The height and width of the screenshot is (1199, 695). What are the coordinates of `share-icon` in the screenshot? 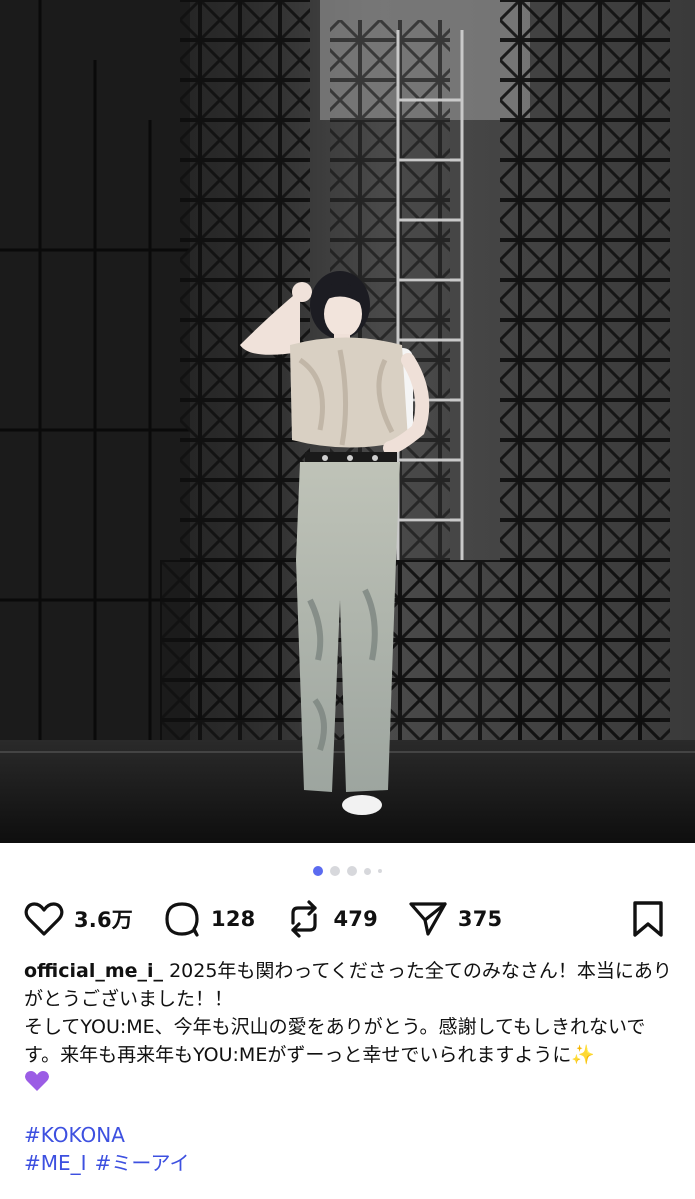 It's located at (428, 919).